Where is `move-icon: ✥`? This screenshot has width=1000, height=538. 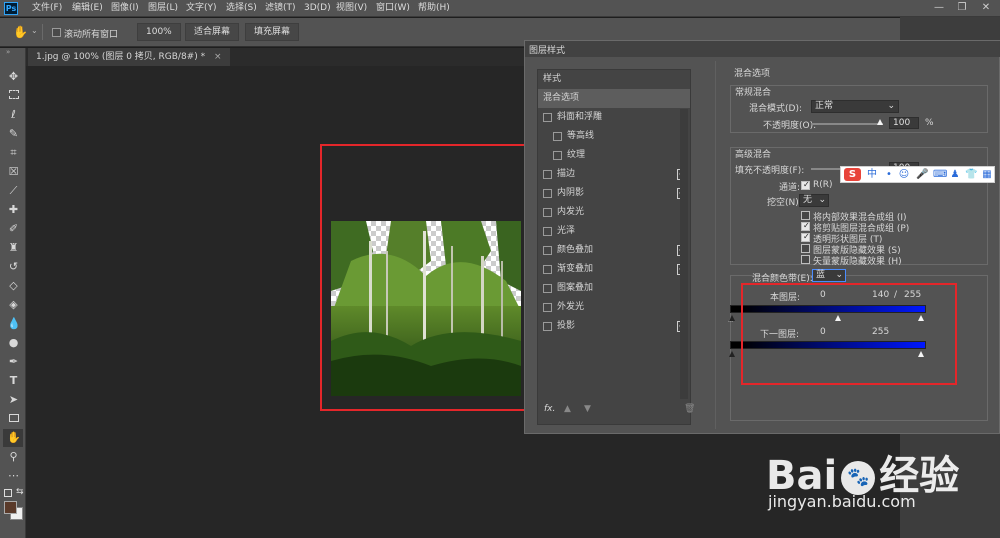
move-icon: ✥ is located at coordinates (13, 76).